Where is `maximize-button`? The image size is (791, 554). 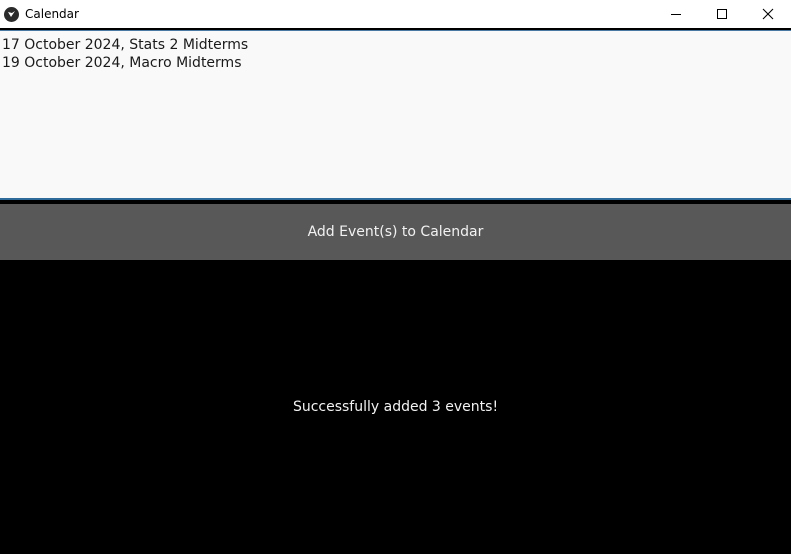
maximize-button is located at coordinates (722, 14).